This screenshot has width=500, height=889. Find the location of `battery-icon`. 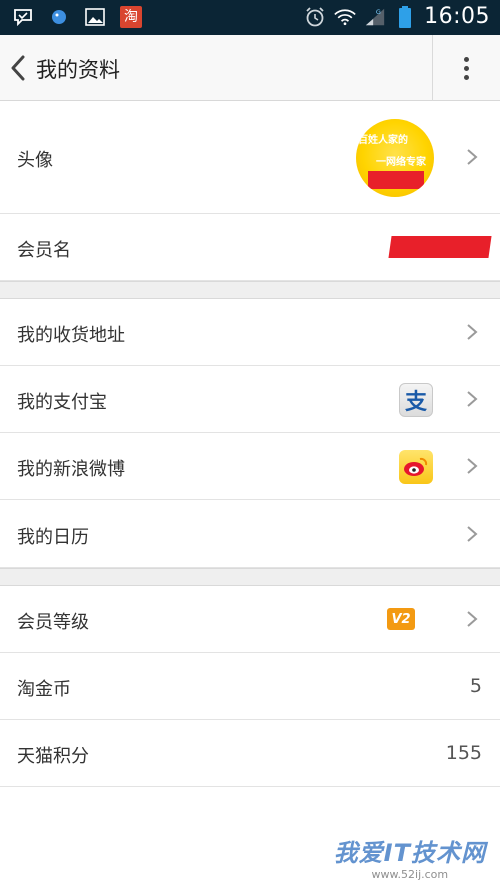

battery-icon is located at coordinates (405, 16).